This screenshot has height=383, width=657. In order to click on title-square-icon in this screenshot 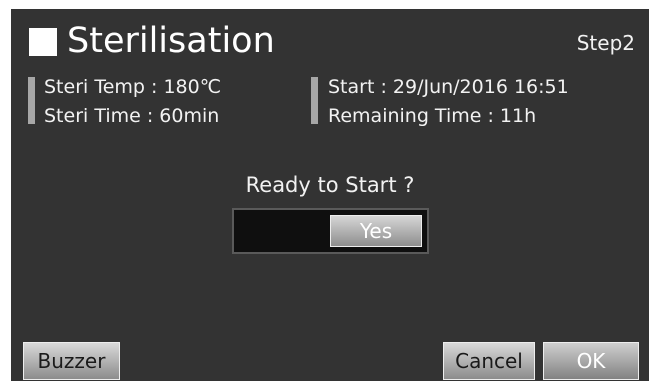, I will do `click(43, 42)`.